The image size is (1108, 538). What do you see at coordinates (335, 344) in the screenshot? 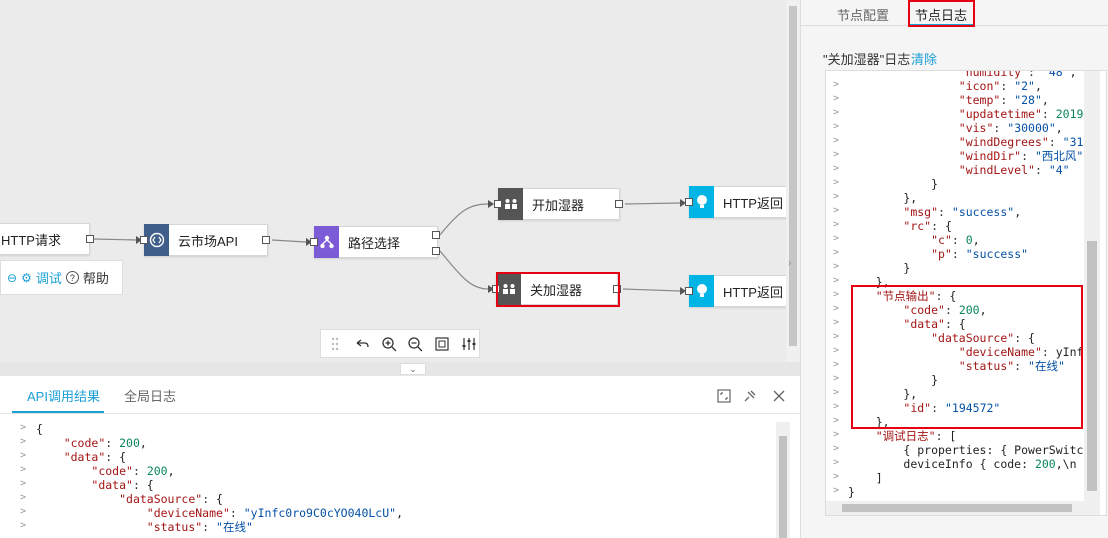
I see `drag-handle-icon` at bounding box center [335, 344].